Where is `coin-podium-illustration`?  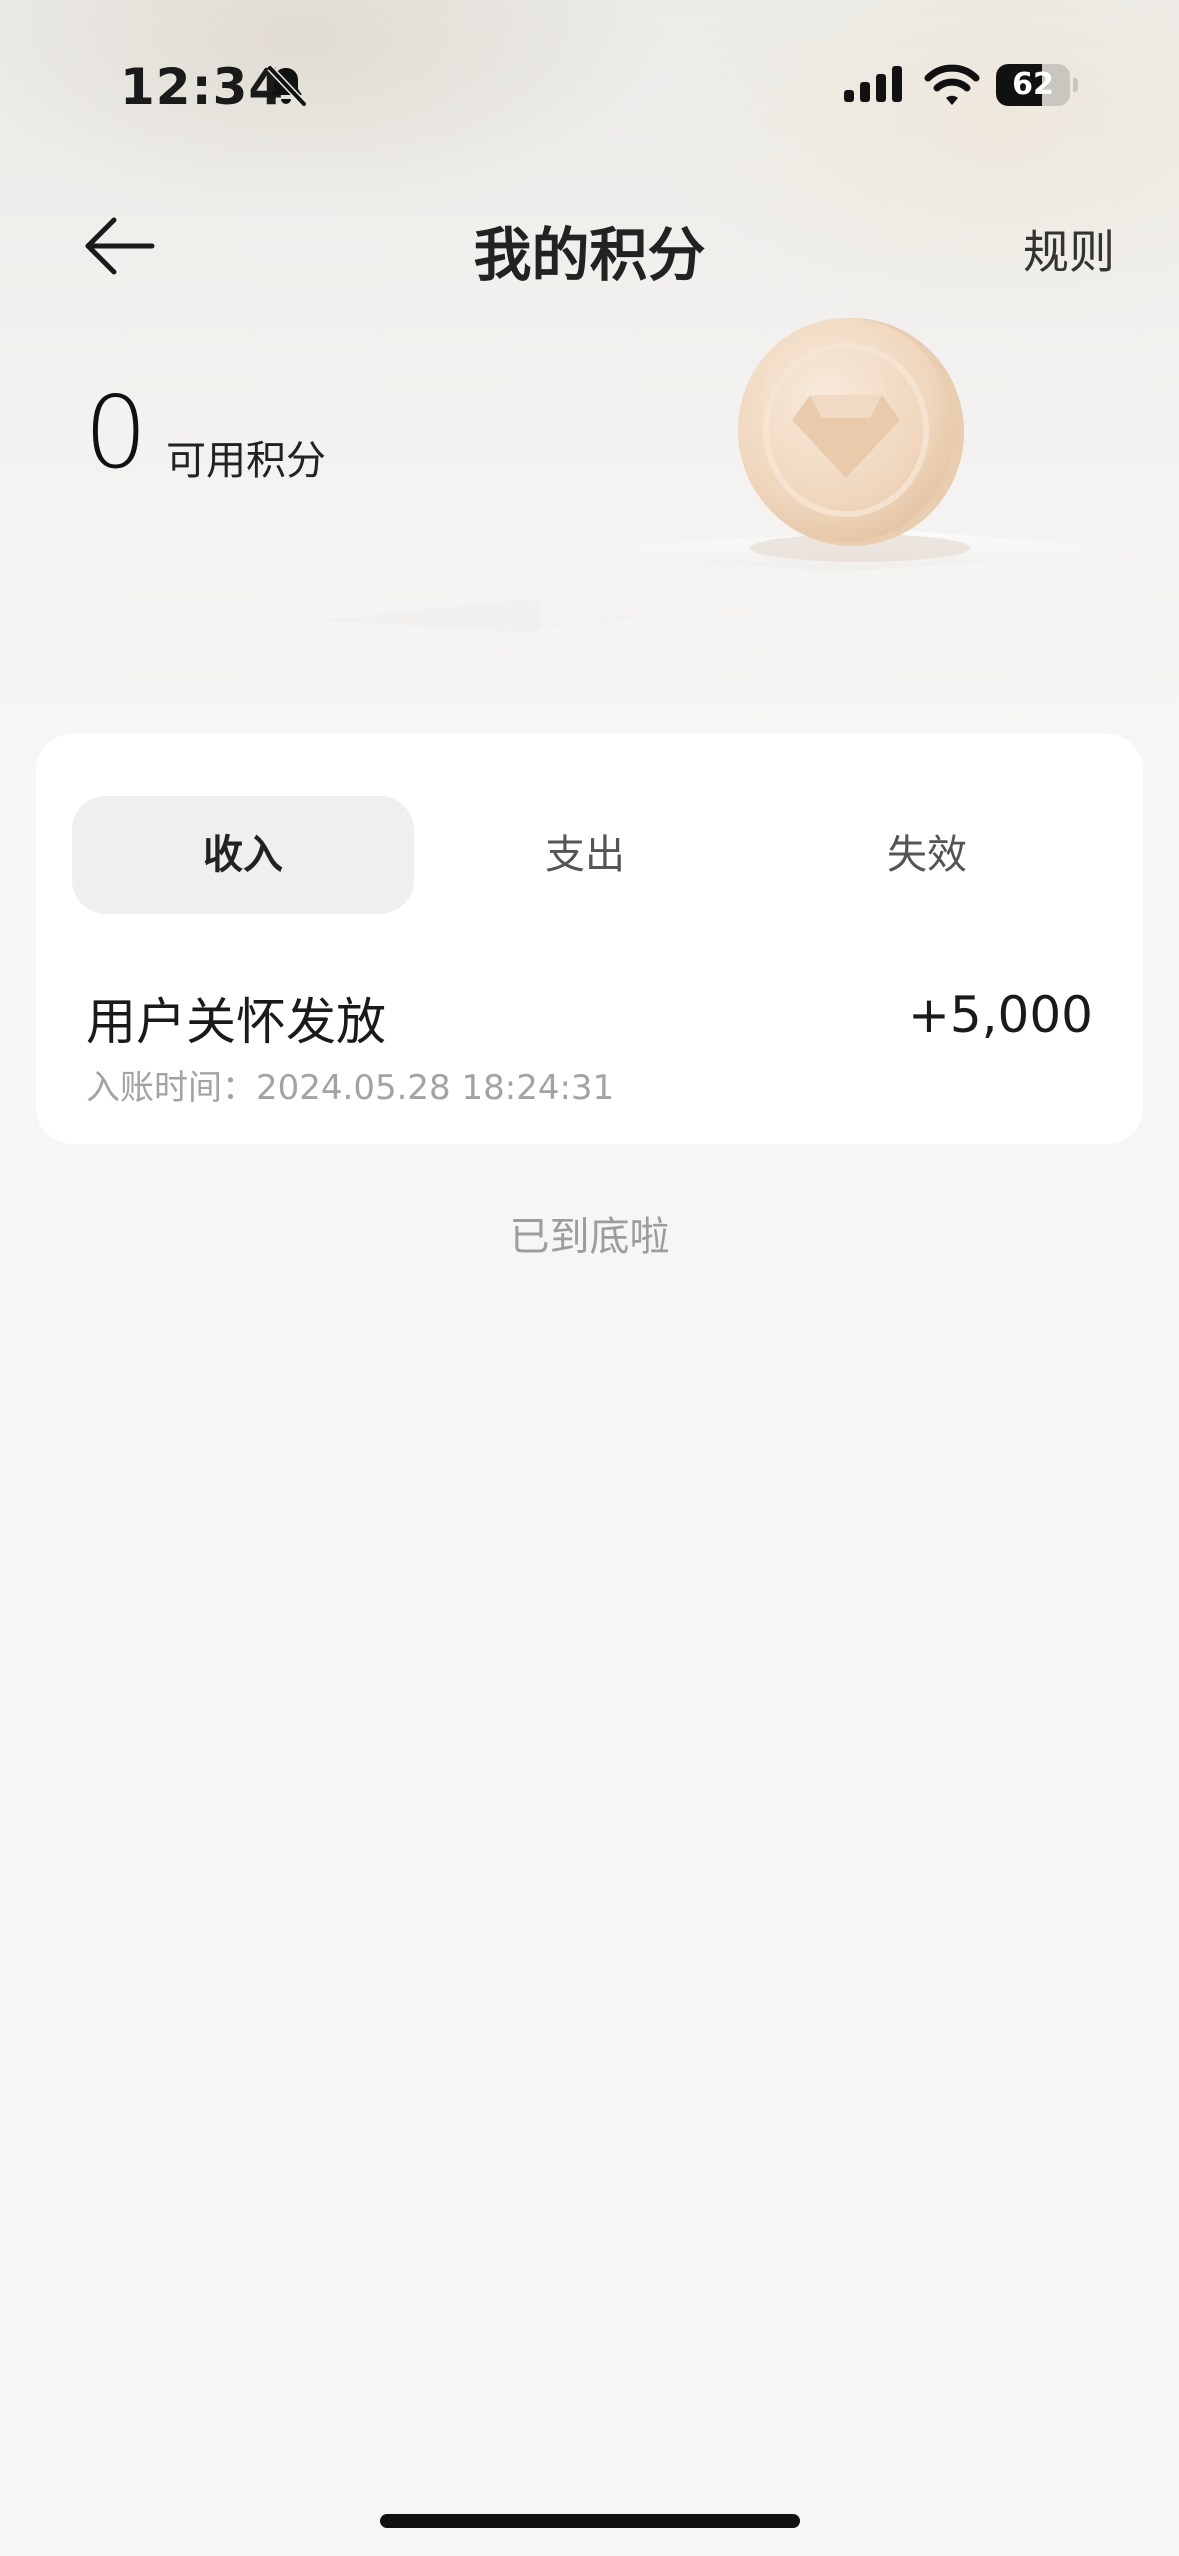
coin-podium-illustration is located at coordinates (735, 529).